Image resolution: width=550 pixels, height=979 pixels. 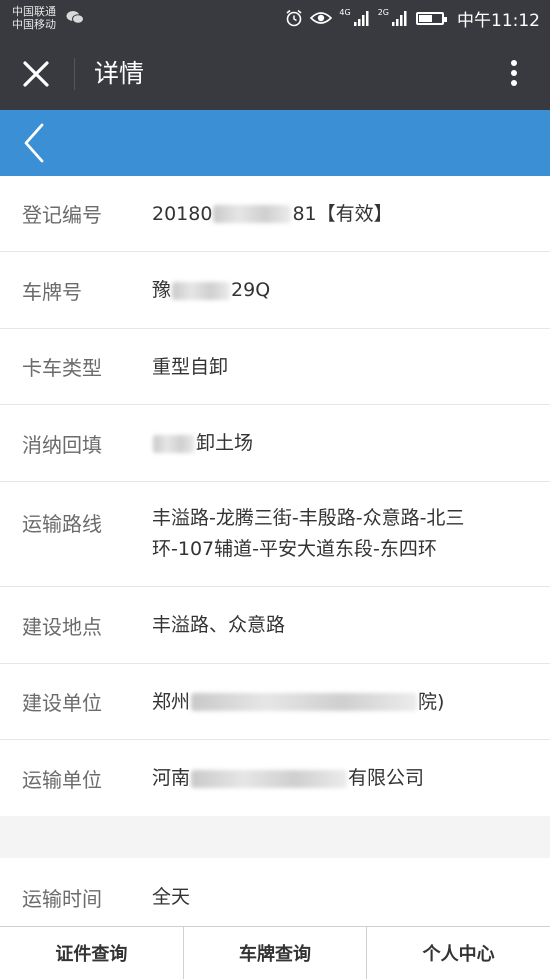 What do you see at coordinates (383, 12) in the screenshot?
I see `network-label-2: 2G` at bounding box center [383, 12].